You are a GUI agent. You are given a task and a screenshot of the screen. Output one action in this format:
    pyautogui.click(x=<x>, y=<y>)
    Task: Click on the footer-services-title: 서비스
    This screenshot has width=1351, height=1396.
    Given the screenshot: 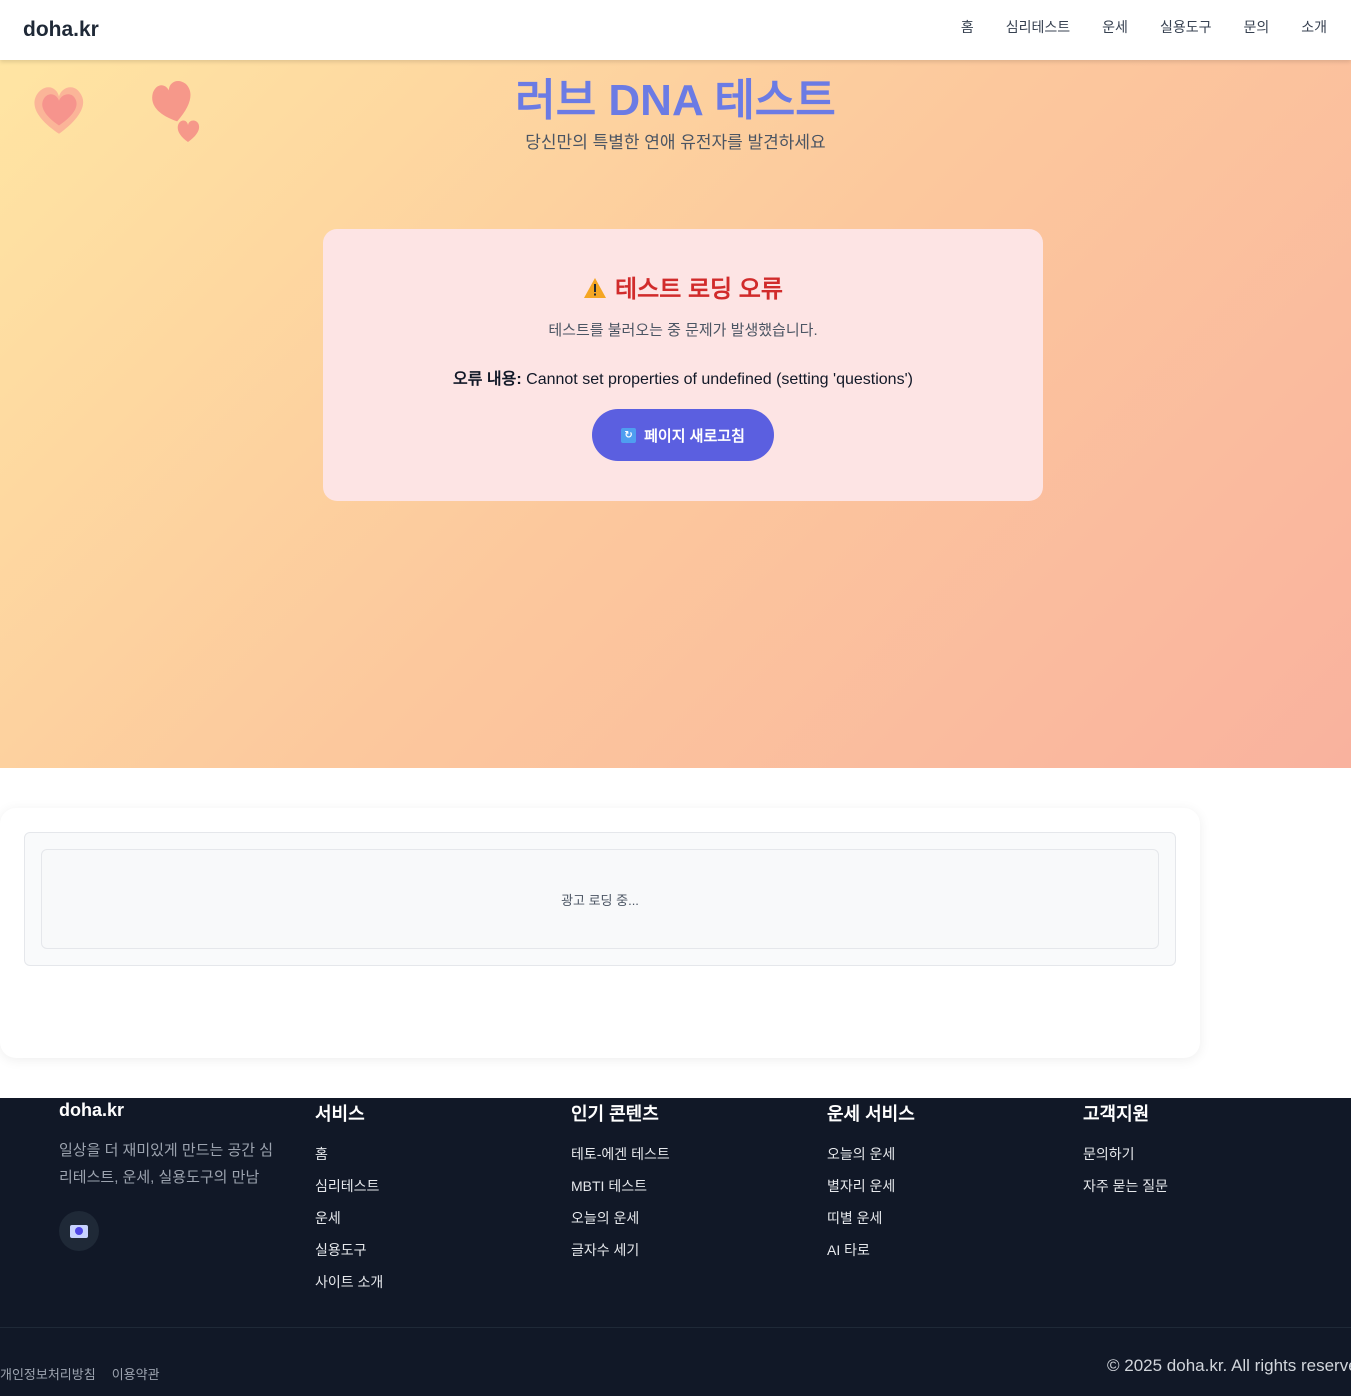 What is the action you would take?
    pyautogui.click(x=340, y=1114)
    